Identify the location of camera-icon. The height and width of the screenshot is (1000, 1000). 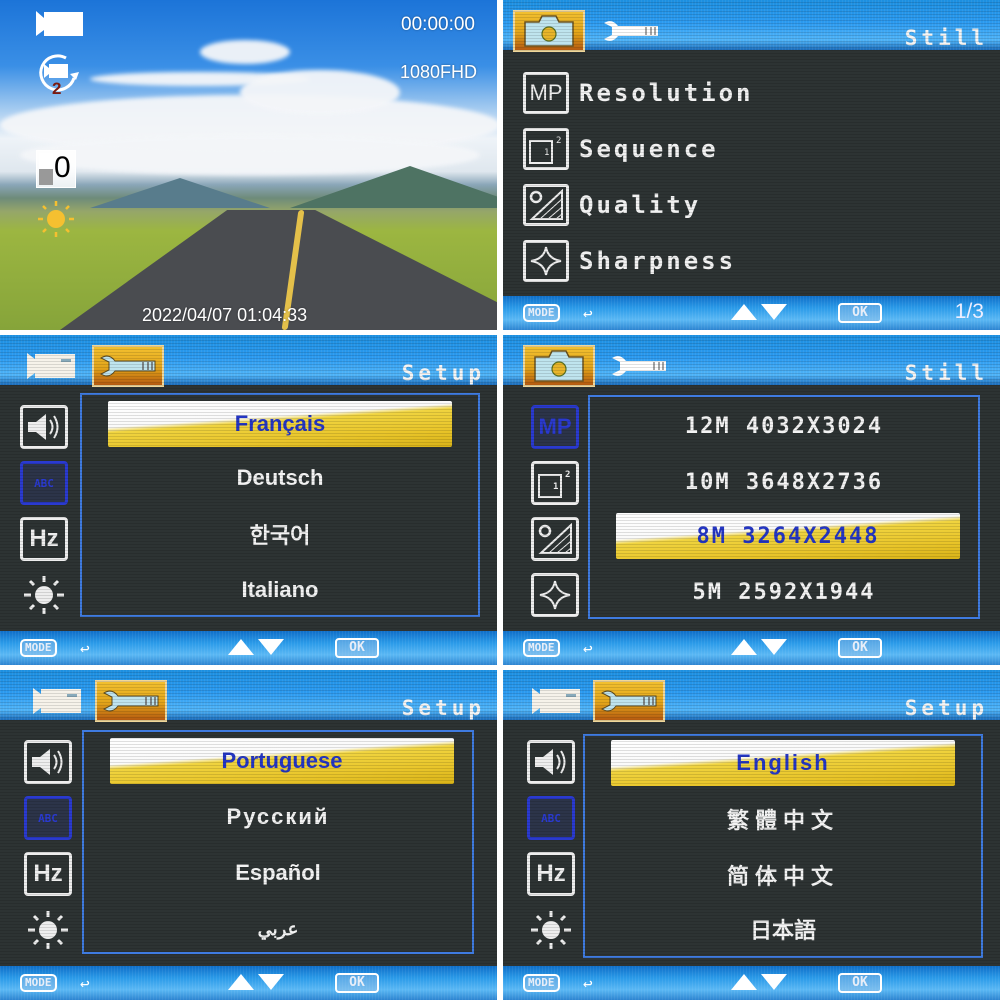
(559, 366).